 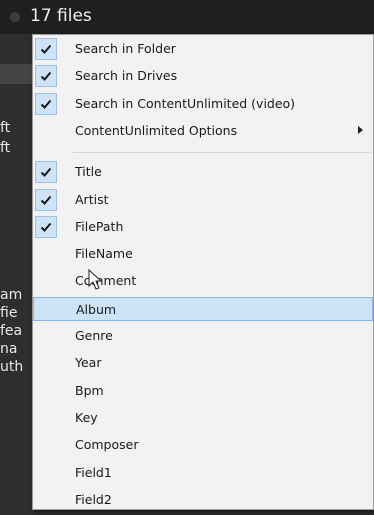 I want to click on menu-item-search-in-contentunlimited-video: Search in ContentUnlimited (video), so click(x=203, y=104).